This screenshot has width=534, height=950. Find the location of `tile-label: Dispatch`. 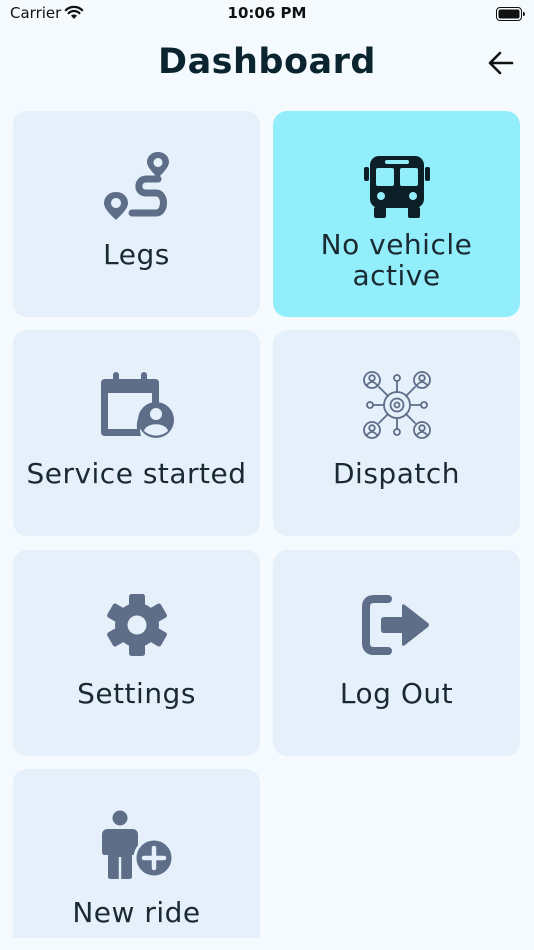

tile-label: Dispatch is located at coordinates (396, 473).